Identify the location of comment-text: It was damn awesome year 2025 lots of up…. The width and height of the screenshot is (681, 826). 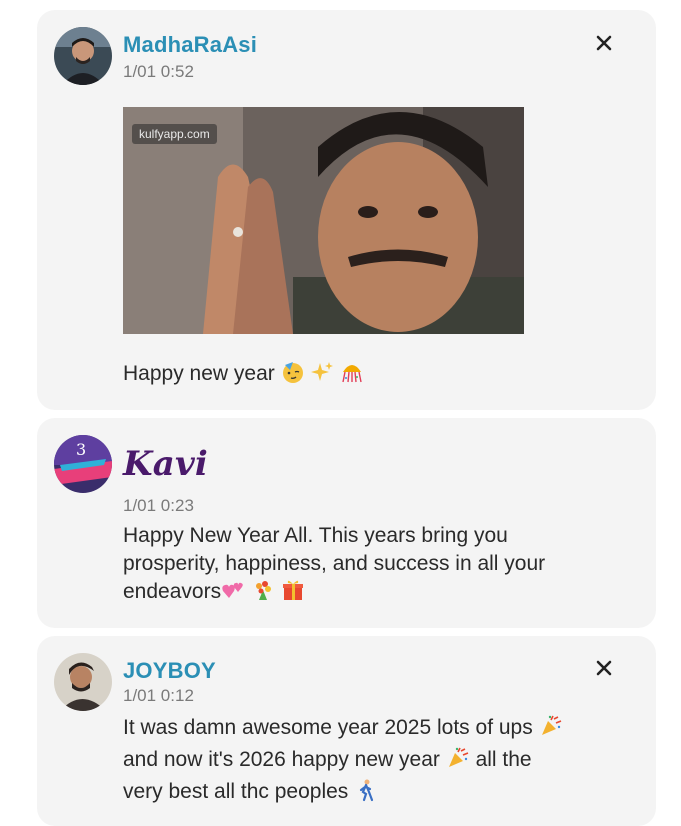
(378, 762).